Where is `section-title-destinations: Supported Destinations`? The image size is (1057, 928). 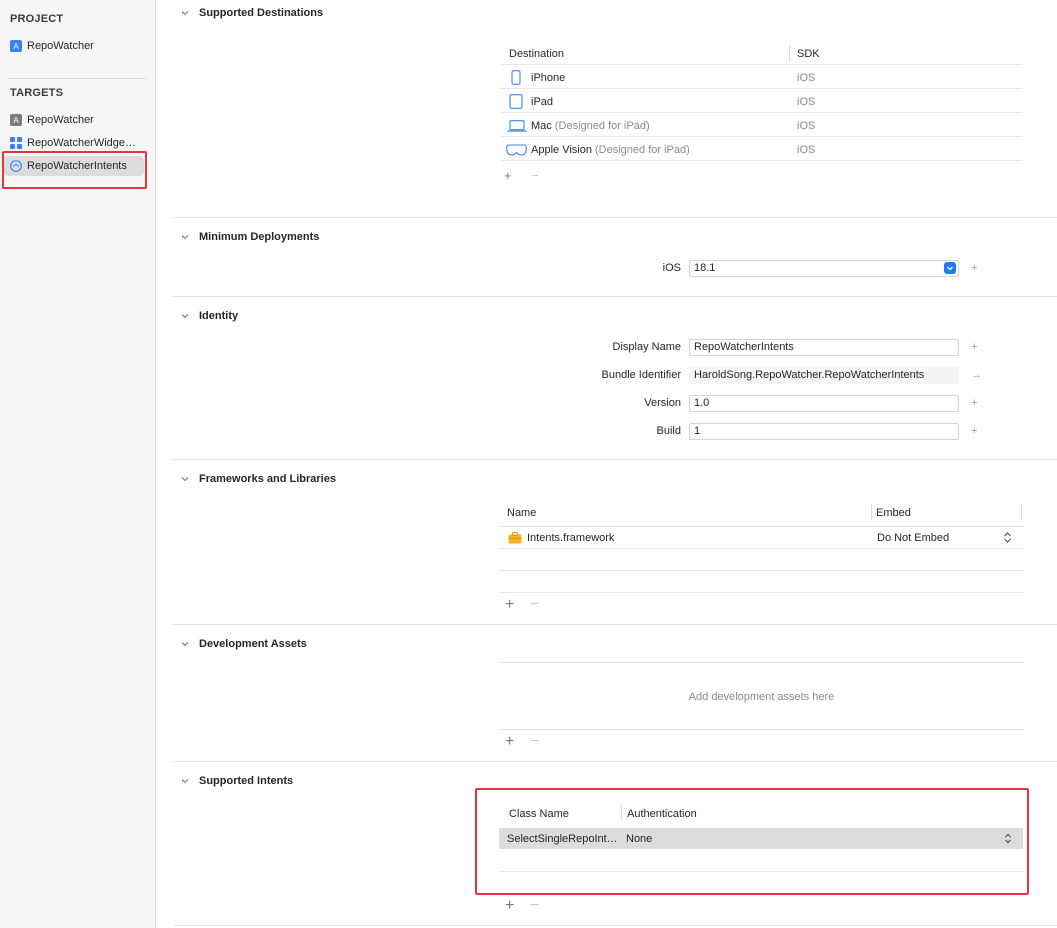
section-title-destinations: Supported Destinations is located at coordinates (261, 13).